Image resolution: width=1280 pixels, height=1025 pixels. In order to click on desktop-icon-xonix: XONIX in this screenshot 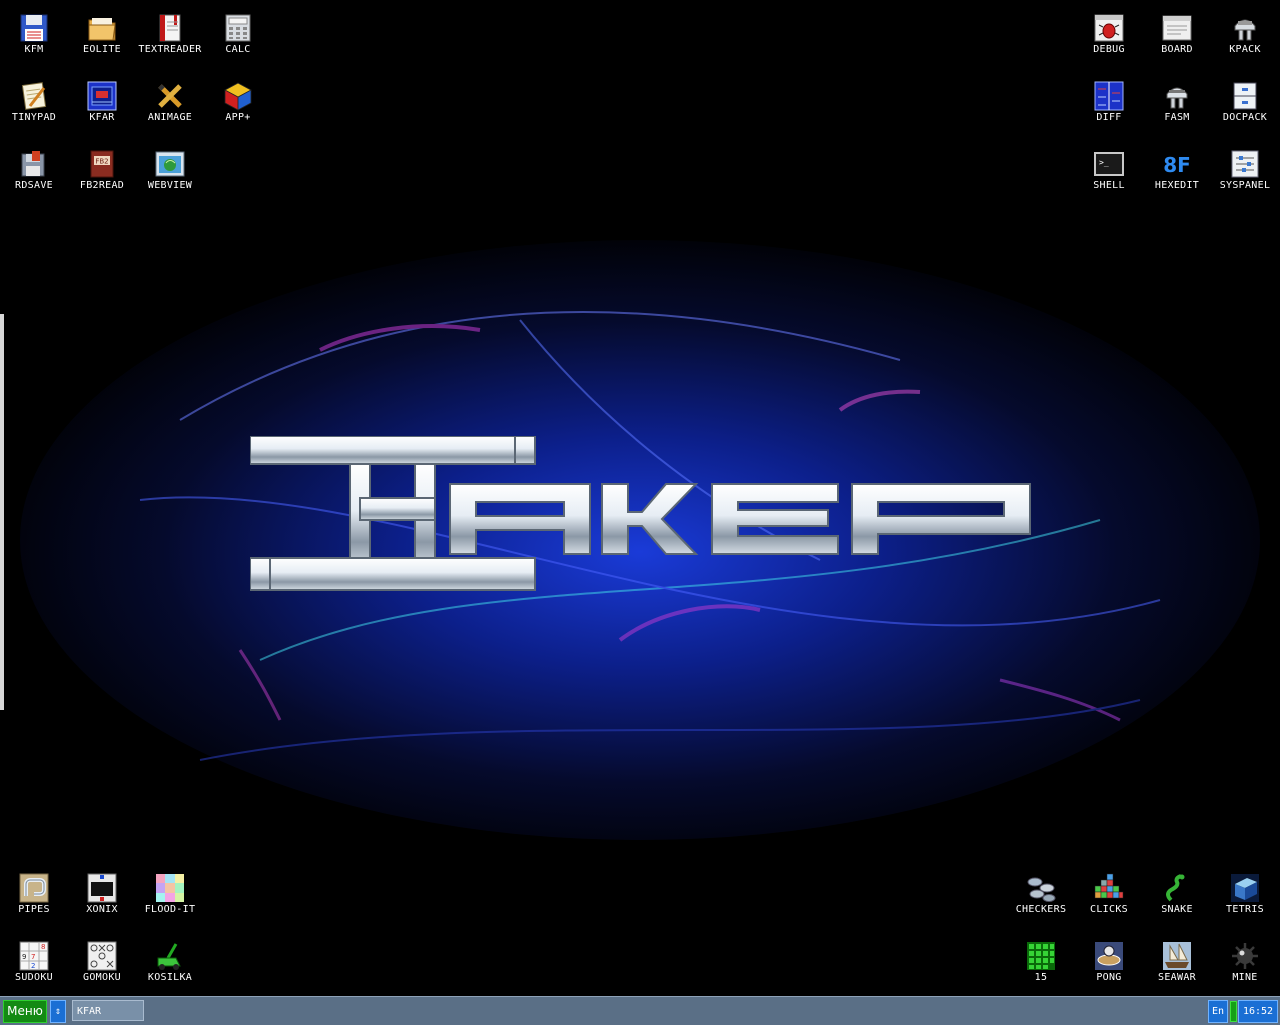, I will do `click(102, 896)`.